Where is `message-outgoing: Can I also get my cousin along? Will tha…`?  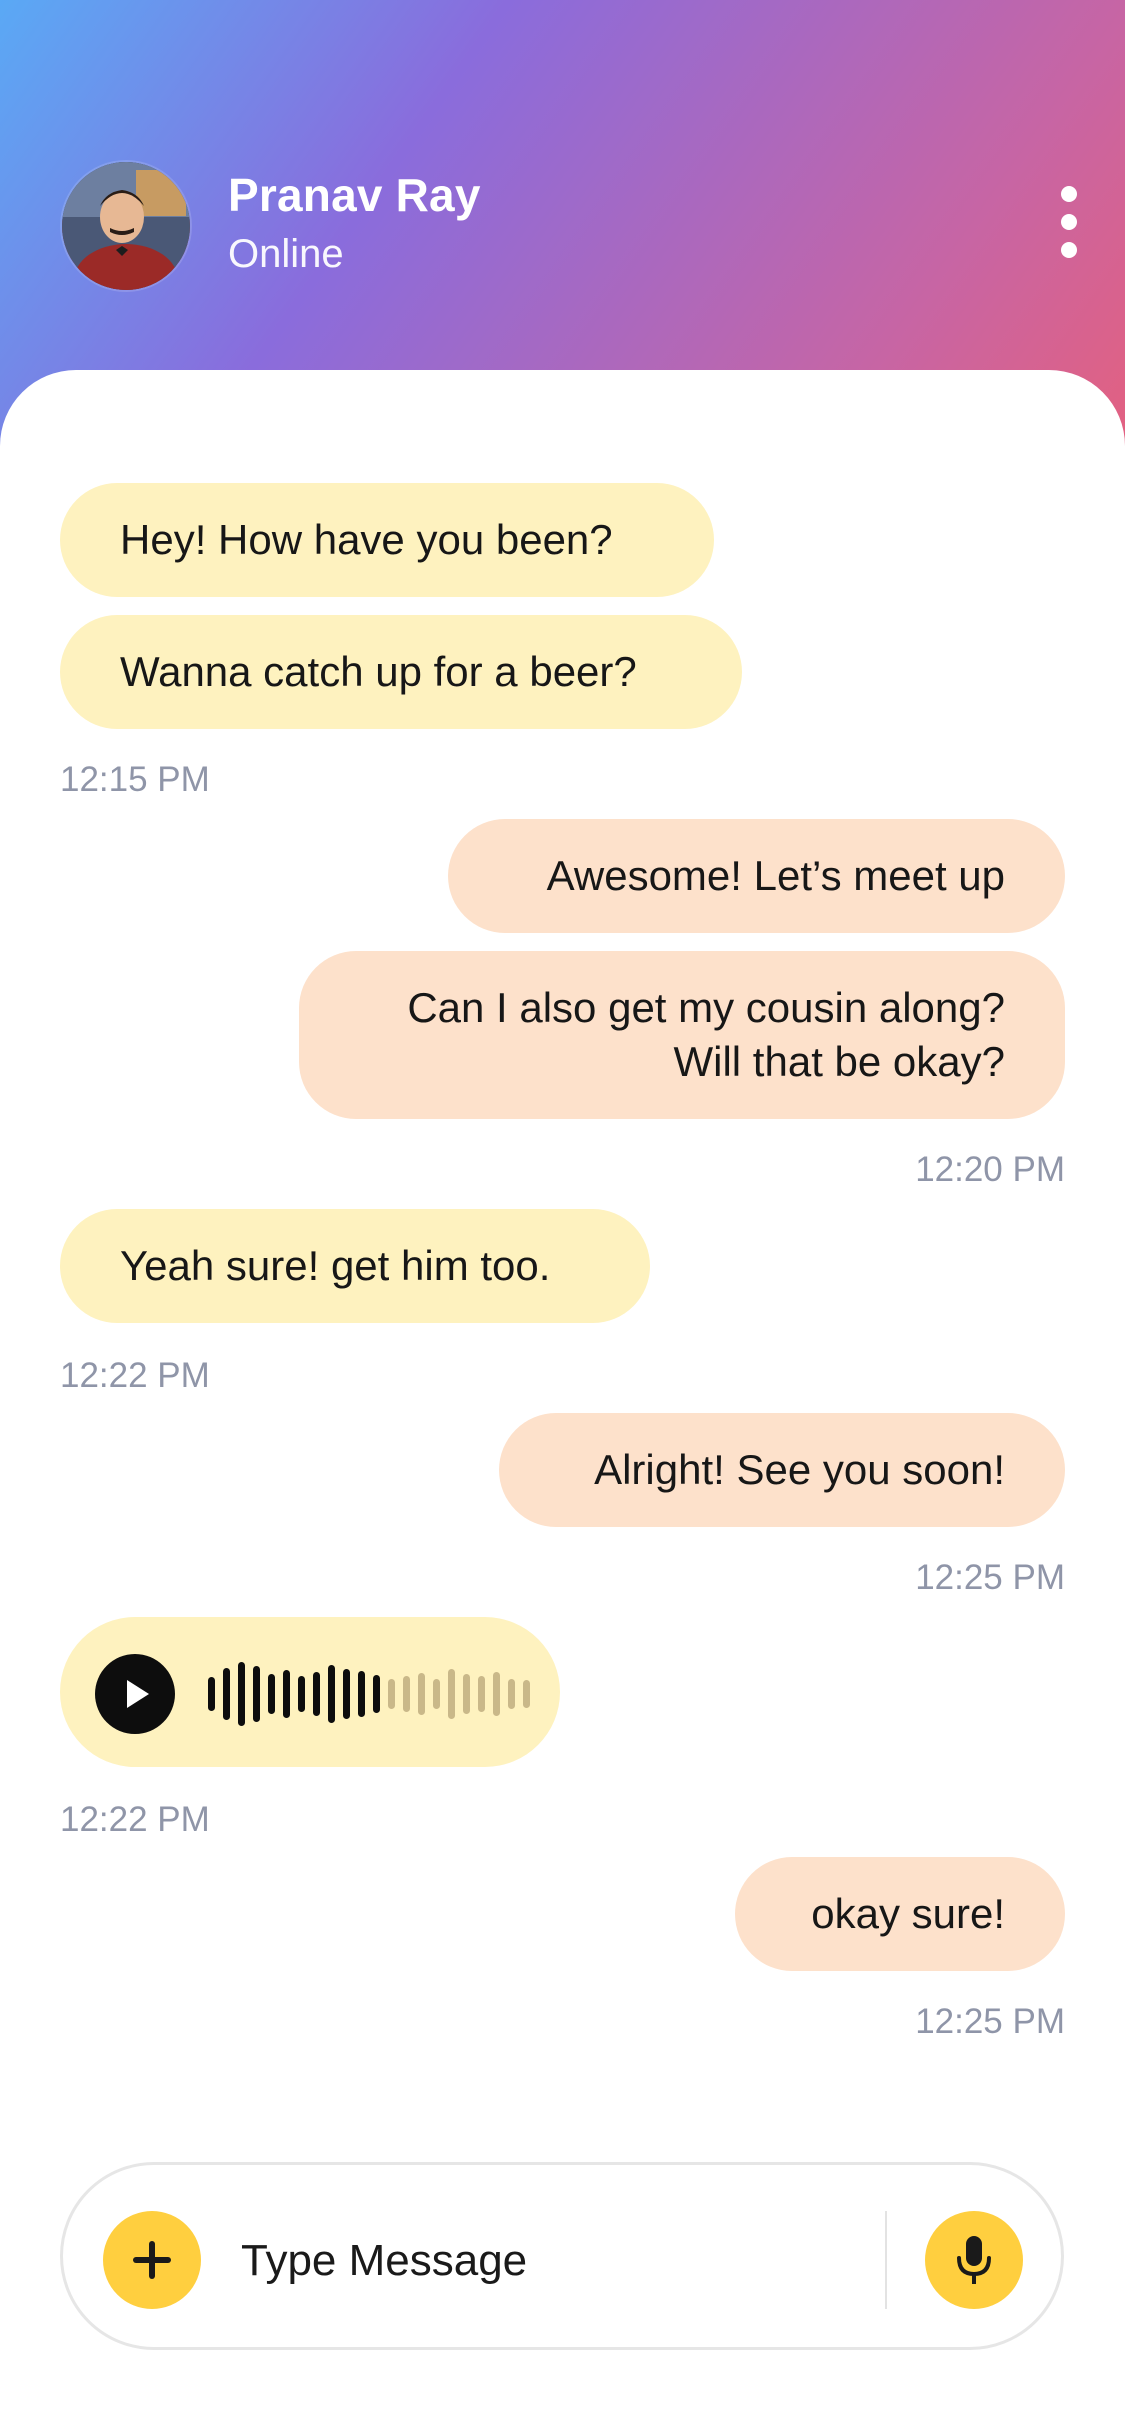 message-outgoing: Can I also get my cousin along? Will tha… is located at coordinates (682, 1035).